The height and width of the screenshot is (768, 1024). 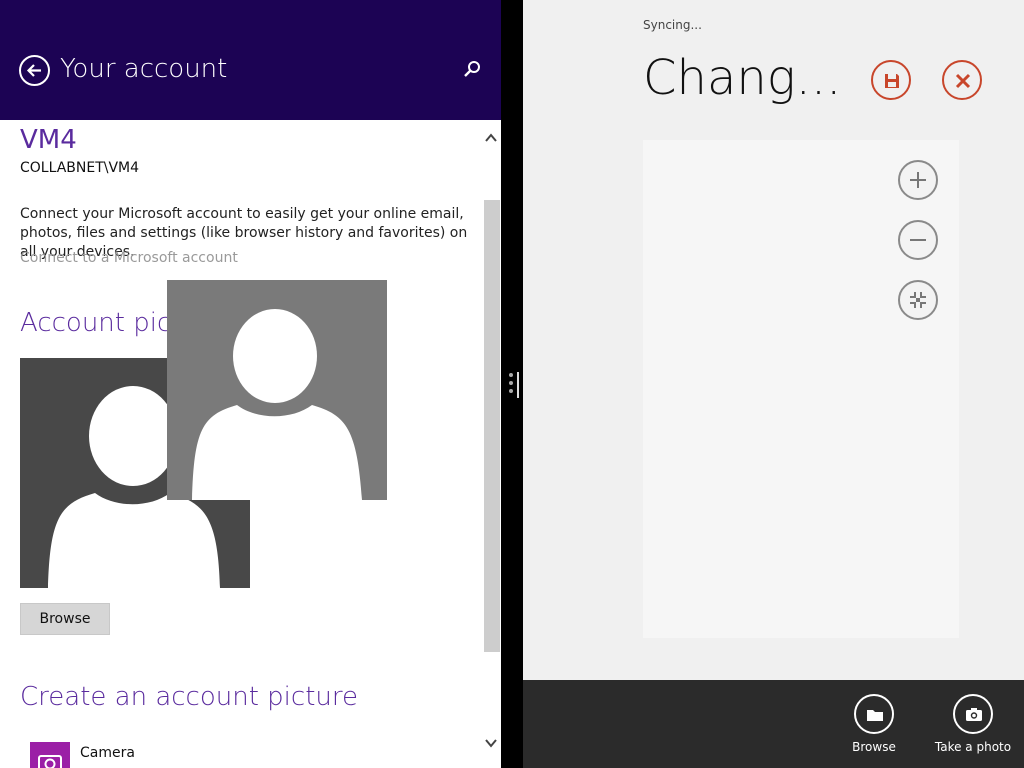 I want to click on folder-icon, so click(x=875, y=715).